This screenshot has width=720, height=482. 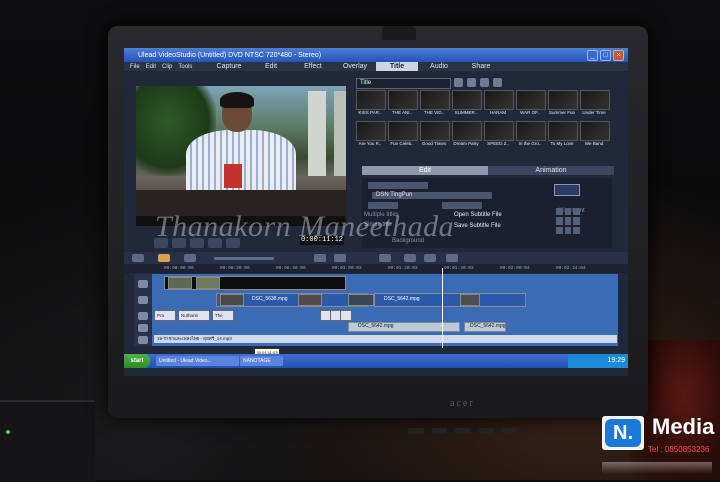 I want to click on library-thumb: THE VID.., so click(x=435, y=104).